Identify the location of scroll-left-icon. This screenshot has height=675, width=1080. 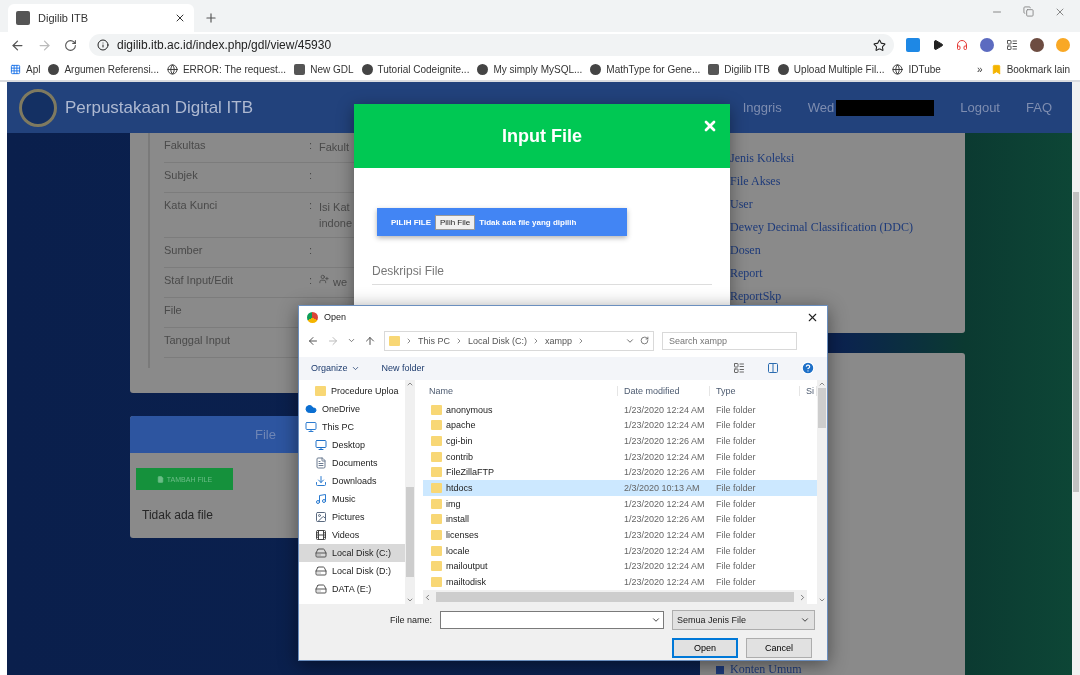
(427, 597).